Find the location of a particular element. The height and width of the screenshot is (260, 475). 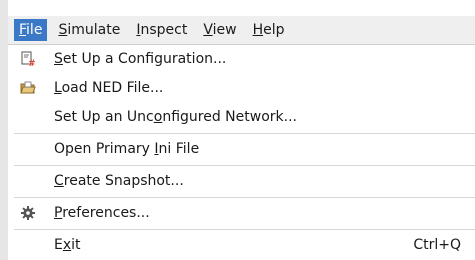

menu-item-label: Exit is located at coordinates (67, 245).